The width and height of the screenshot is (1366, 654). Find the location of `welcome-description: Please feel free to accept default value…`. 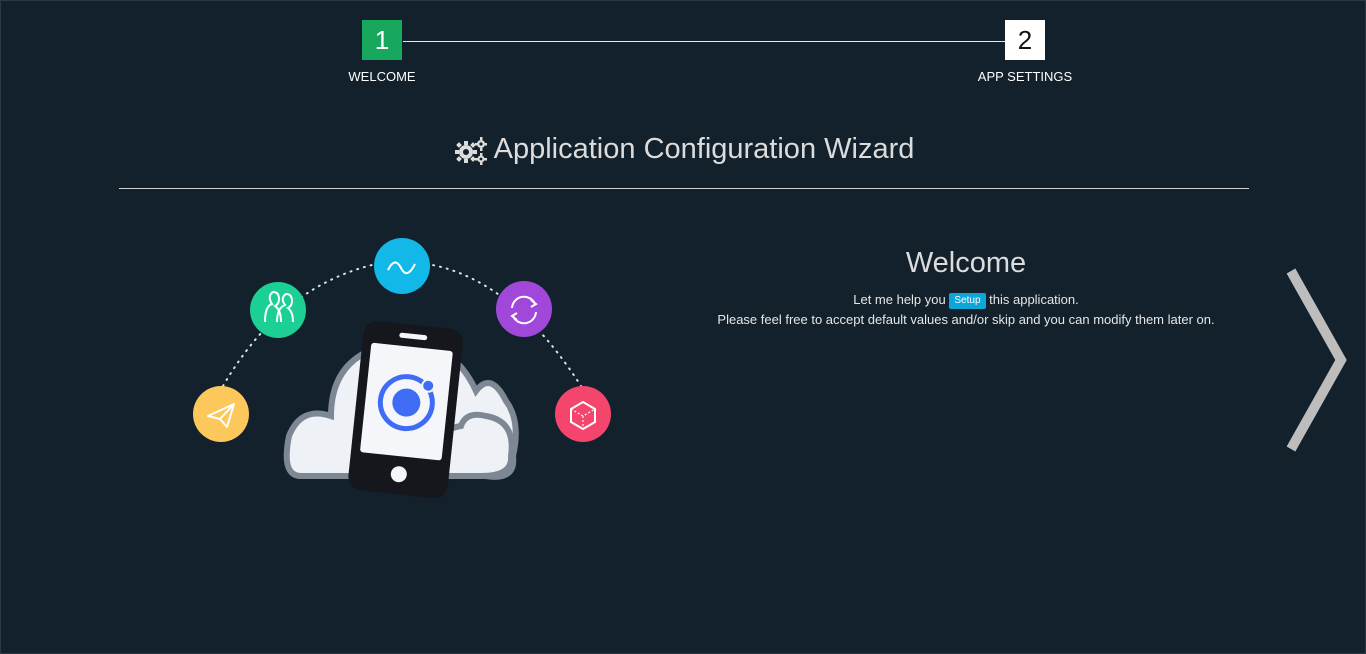

welcome-description: Please feel free to accept default value… is located at coordinates (966, 319).